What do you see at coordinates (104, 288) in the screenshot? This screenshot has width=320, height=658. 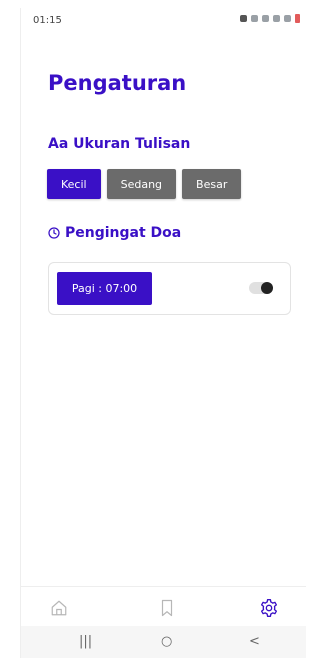 I see `reminder-time-button: Pagi : 07:00` at bounding box center [104, 288].